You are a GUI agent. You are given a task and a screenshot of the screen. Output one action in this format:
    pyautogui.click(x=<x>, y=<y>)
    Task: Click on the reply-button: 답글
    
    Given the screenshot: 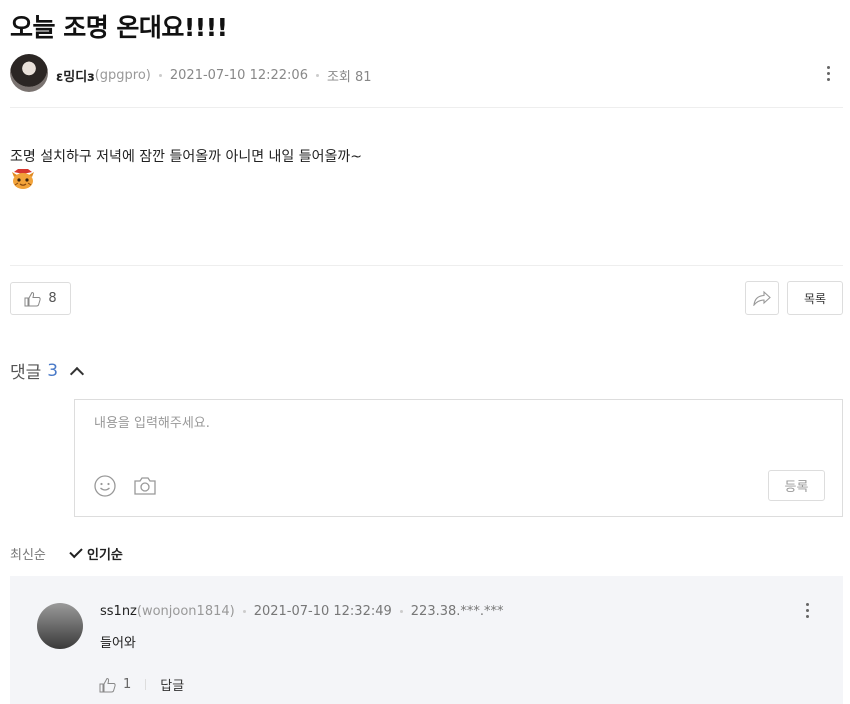 What is the action you would take?
    pyautogui.click(x=172, y=684)
    